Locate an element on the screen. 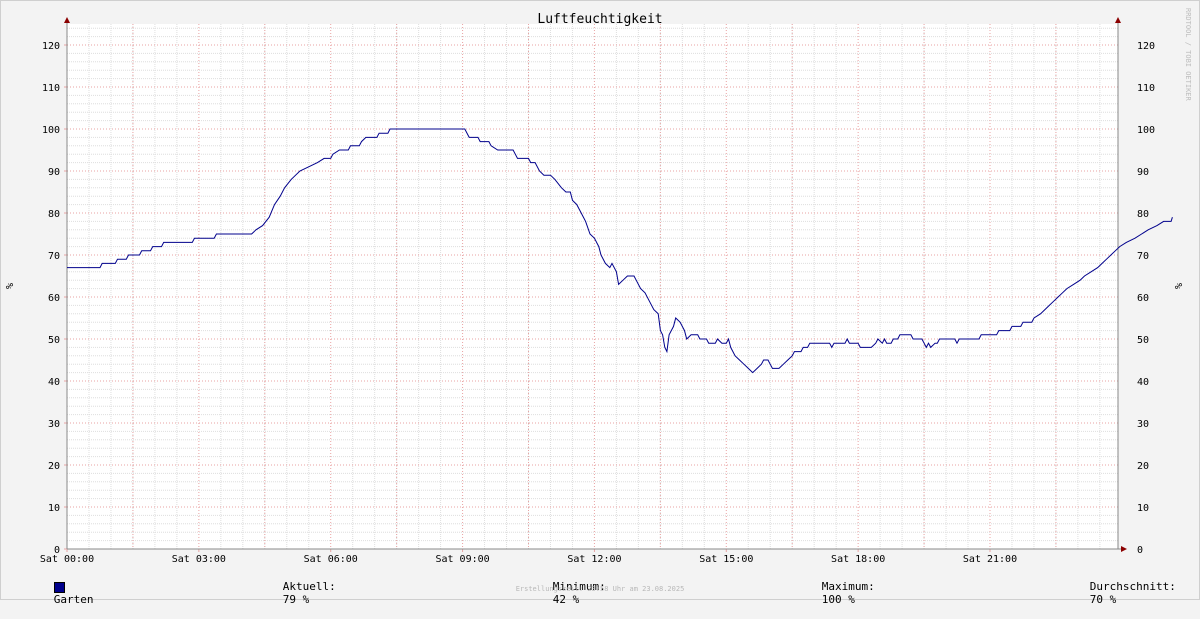 The width and height of the screenshot is (1200, 619). x-tick-label: Sat 12:00 is located at coordinates (594, 559).